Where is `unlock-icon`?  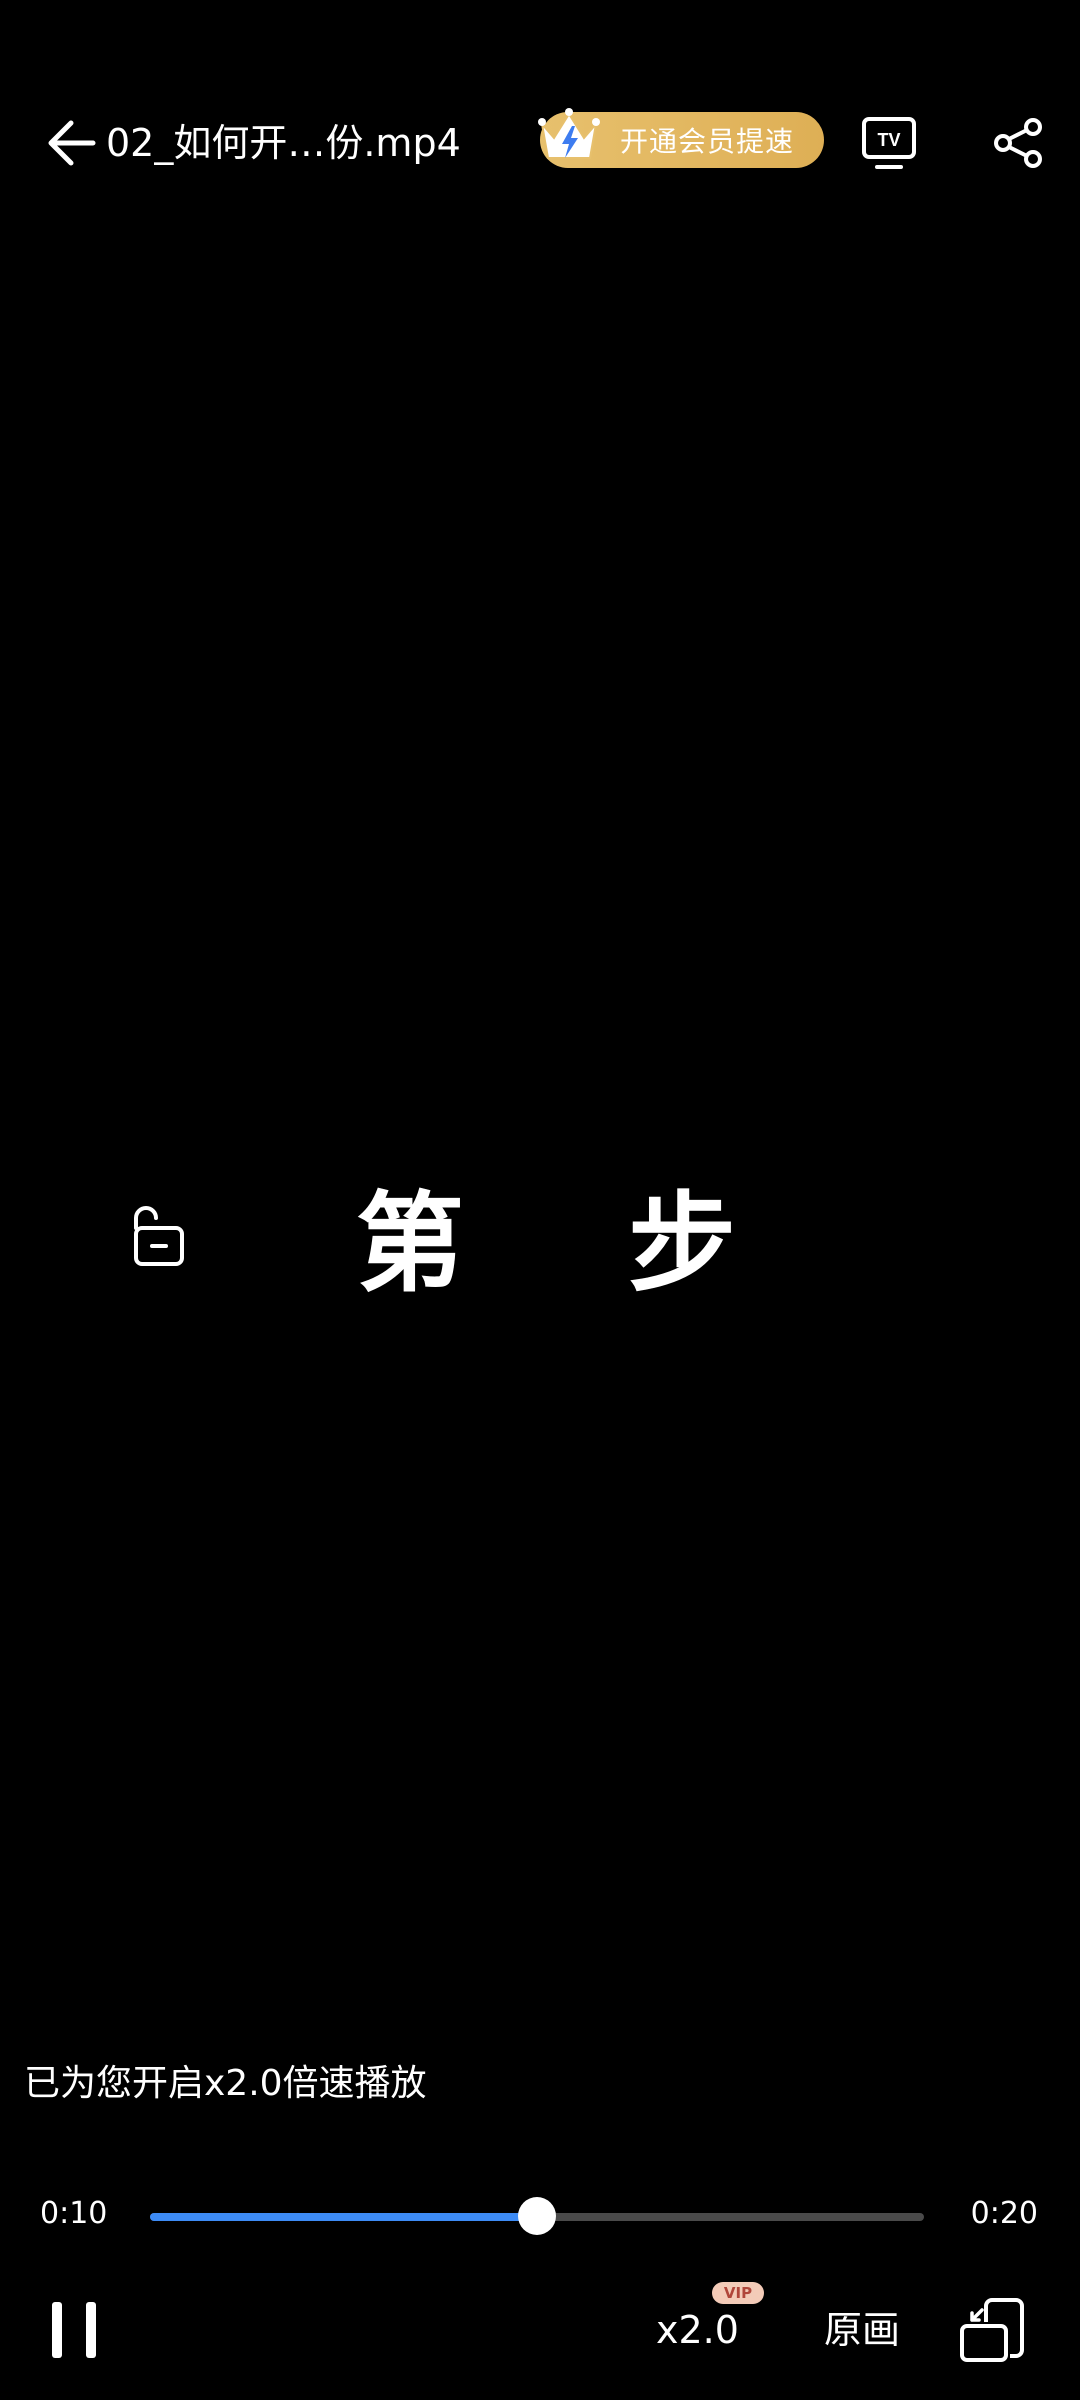
unlock-icon is located at coordinates (159, 1236).